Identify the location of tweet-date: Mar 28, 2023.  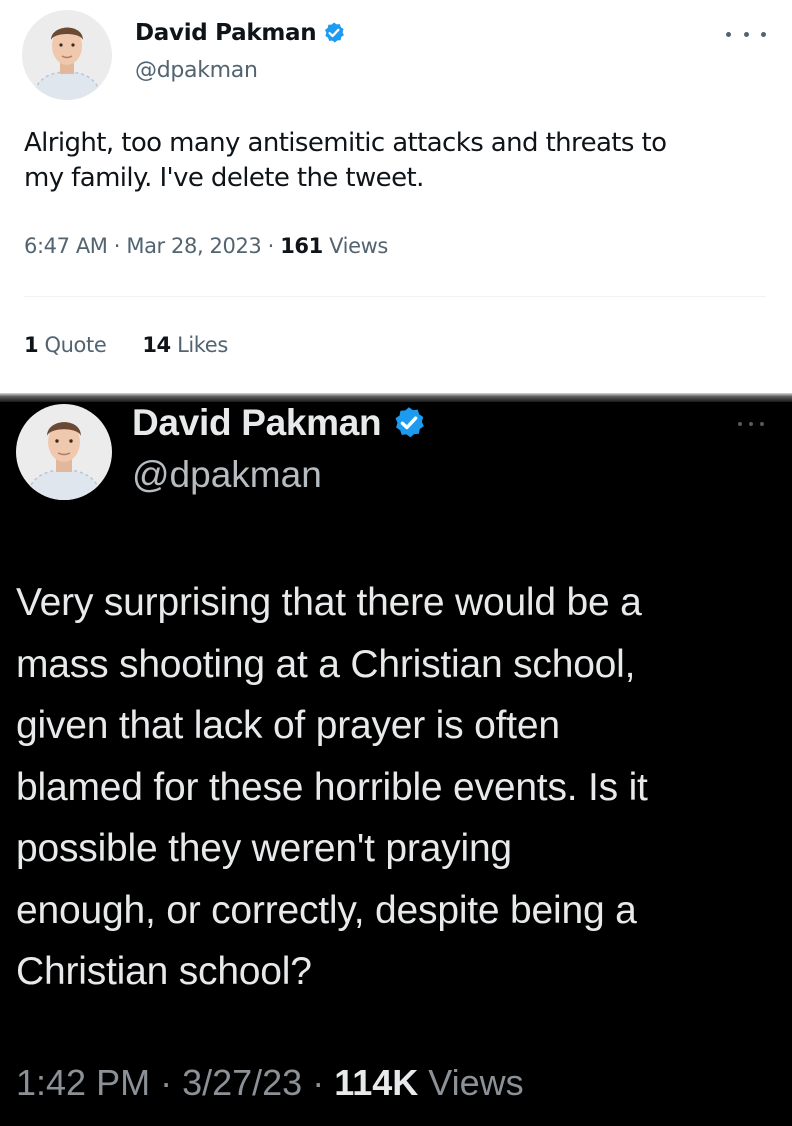
(193, 246).